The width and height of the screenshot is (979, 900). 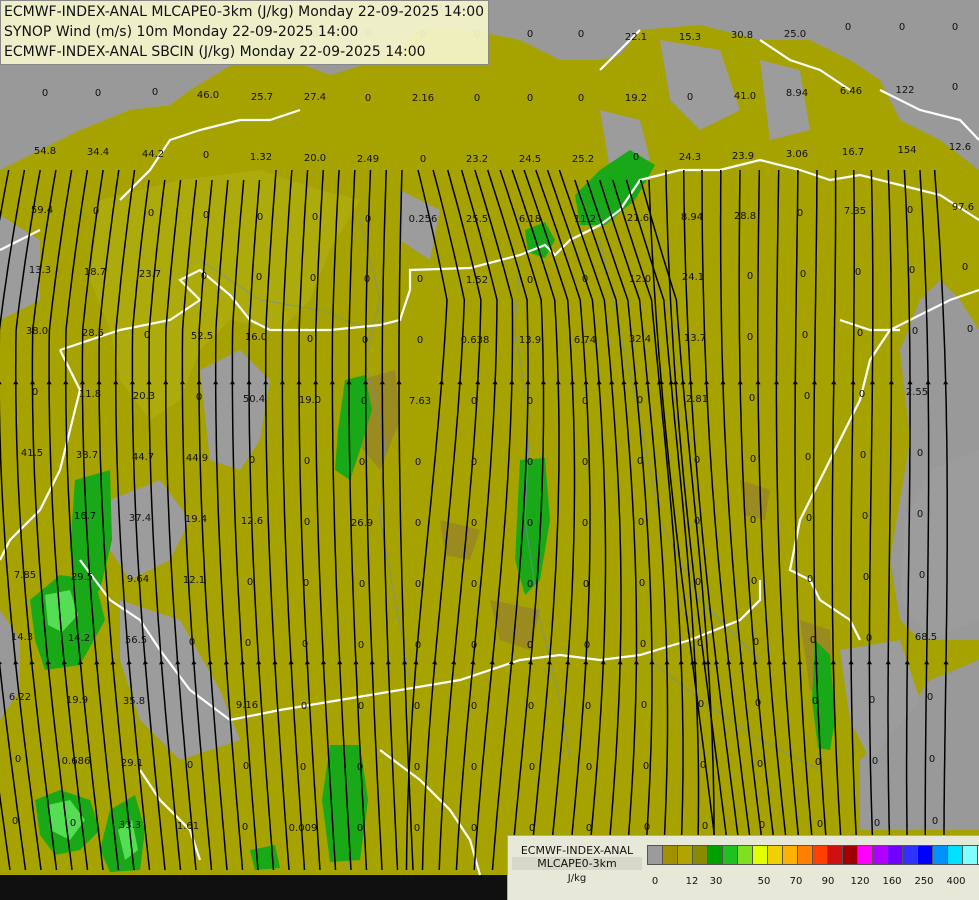 What do you see at coordinates (153, 154) in the screenshot?
I see `cin-value: 44.2` at bounding box center [153, 154].